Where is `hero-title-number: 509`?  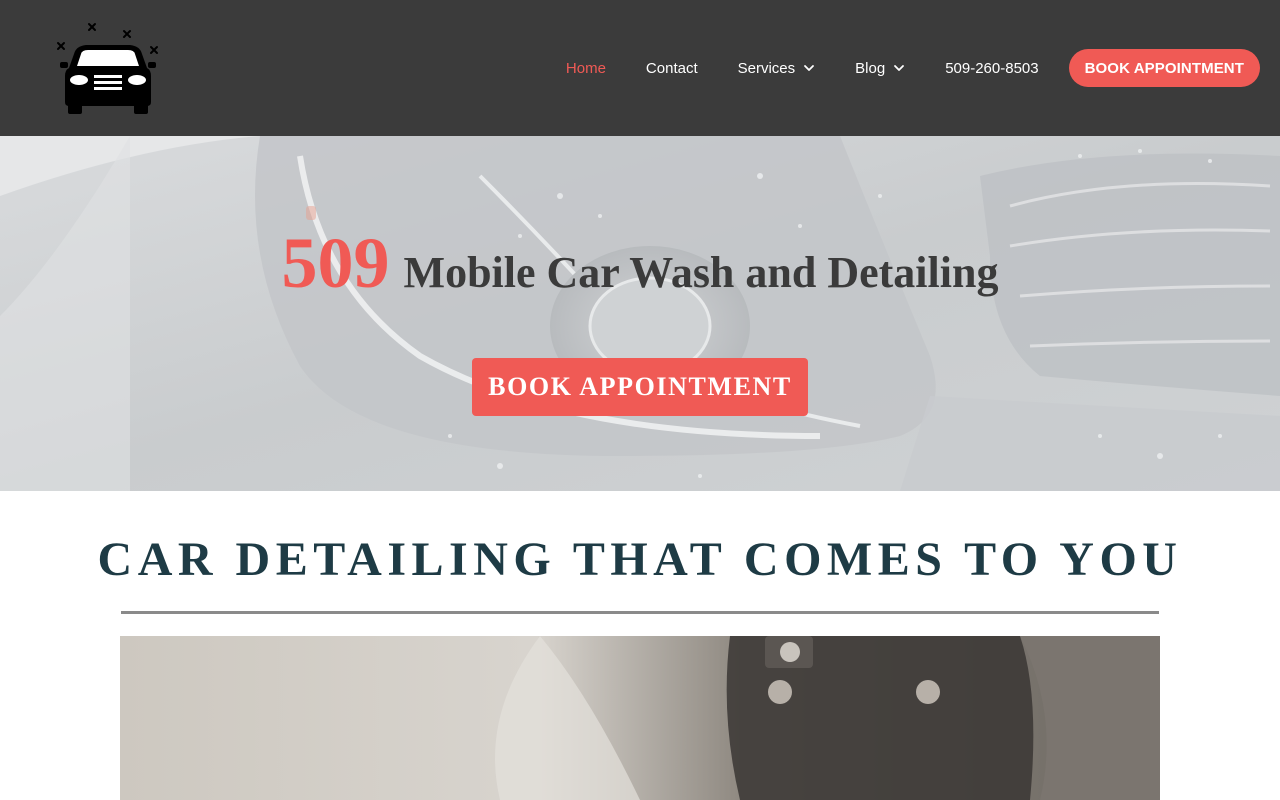
hero-title-number: 509 is located at coordinates (335, 263).